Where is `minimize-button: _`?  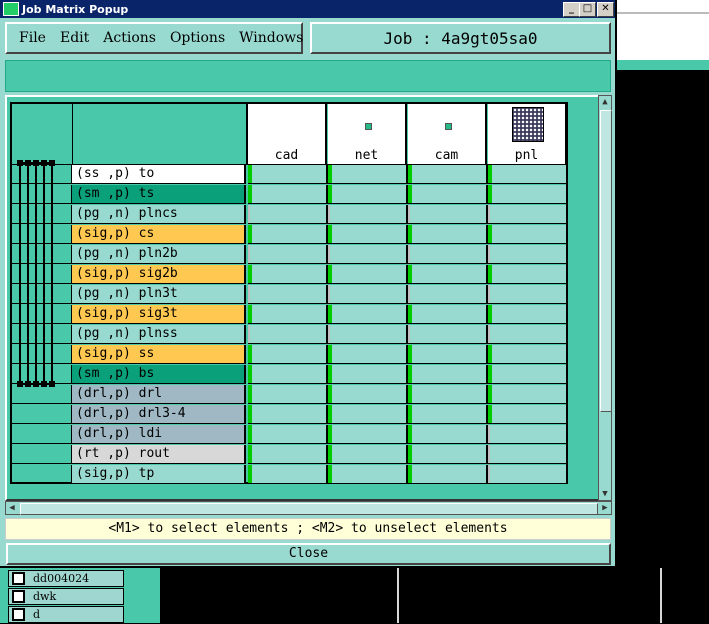 minimize-button: _ is located at coordinates (571, 9).